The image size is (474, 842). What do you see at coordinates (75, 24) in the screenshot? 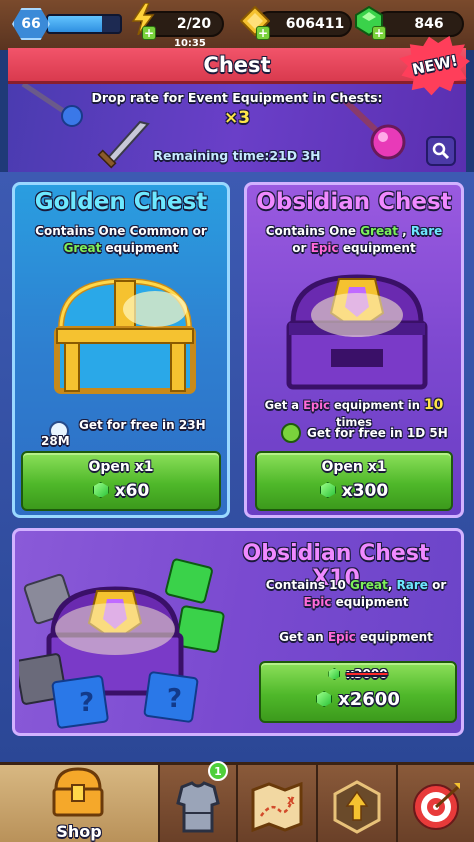
I see `xp-bar-fill` at bounding box center [75, 24].